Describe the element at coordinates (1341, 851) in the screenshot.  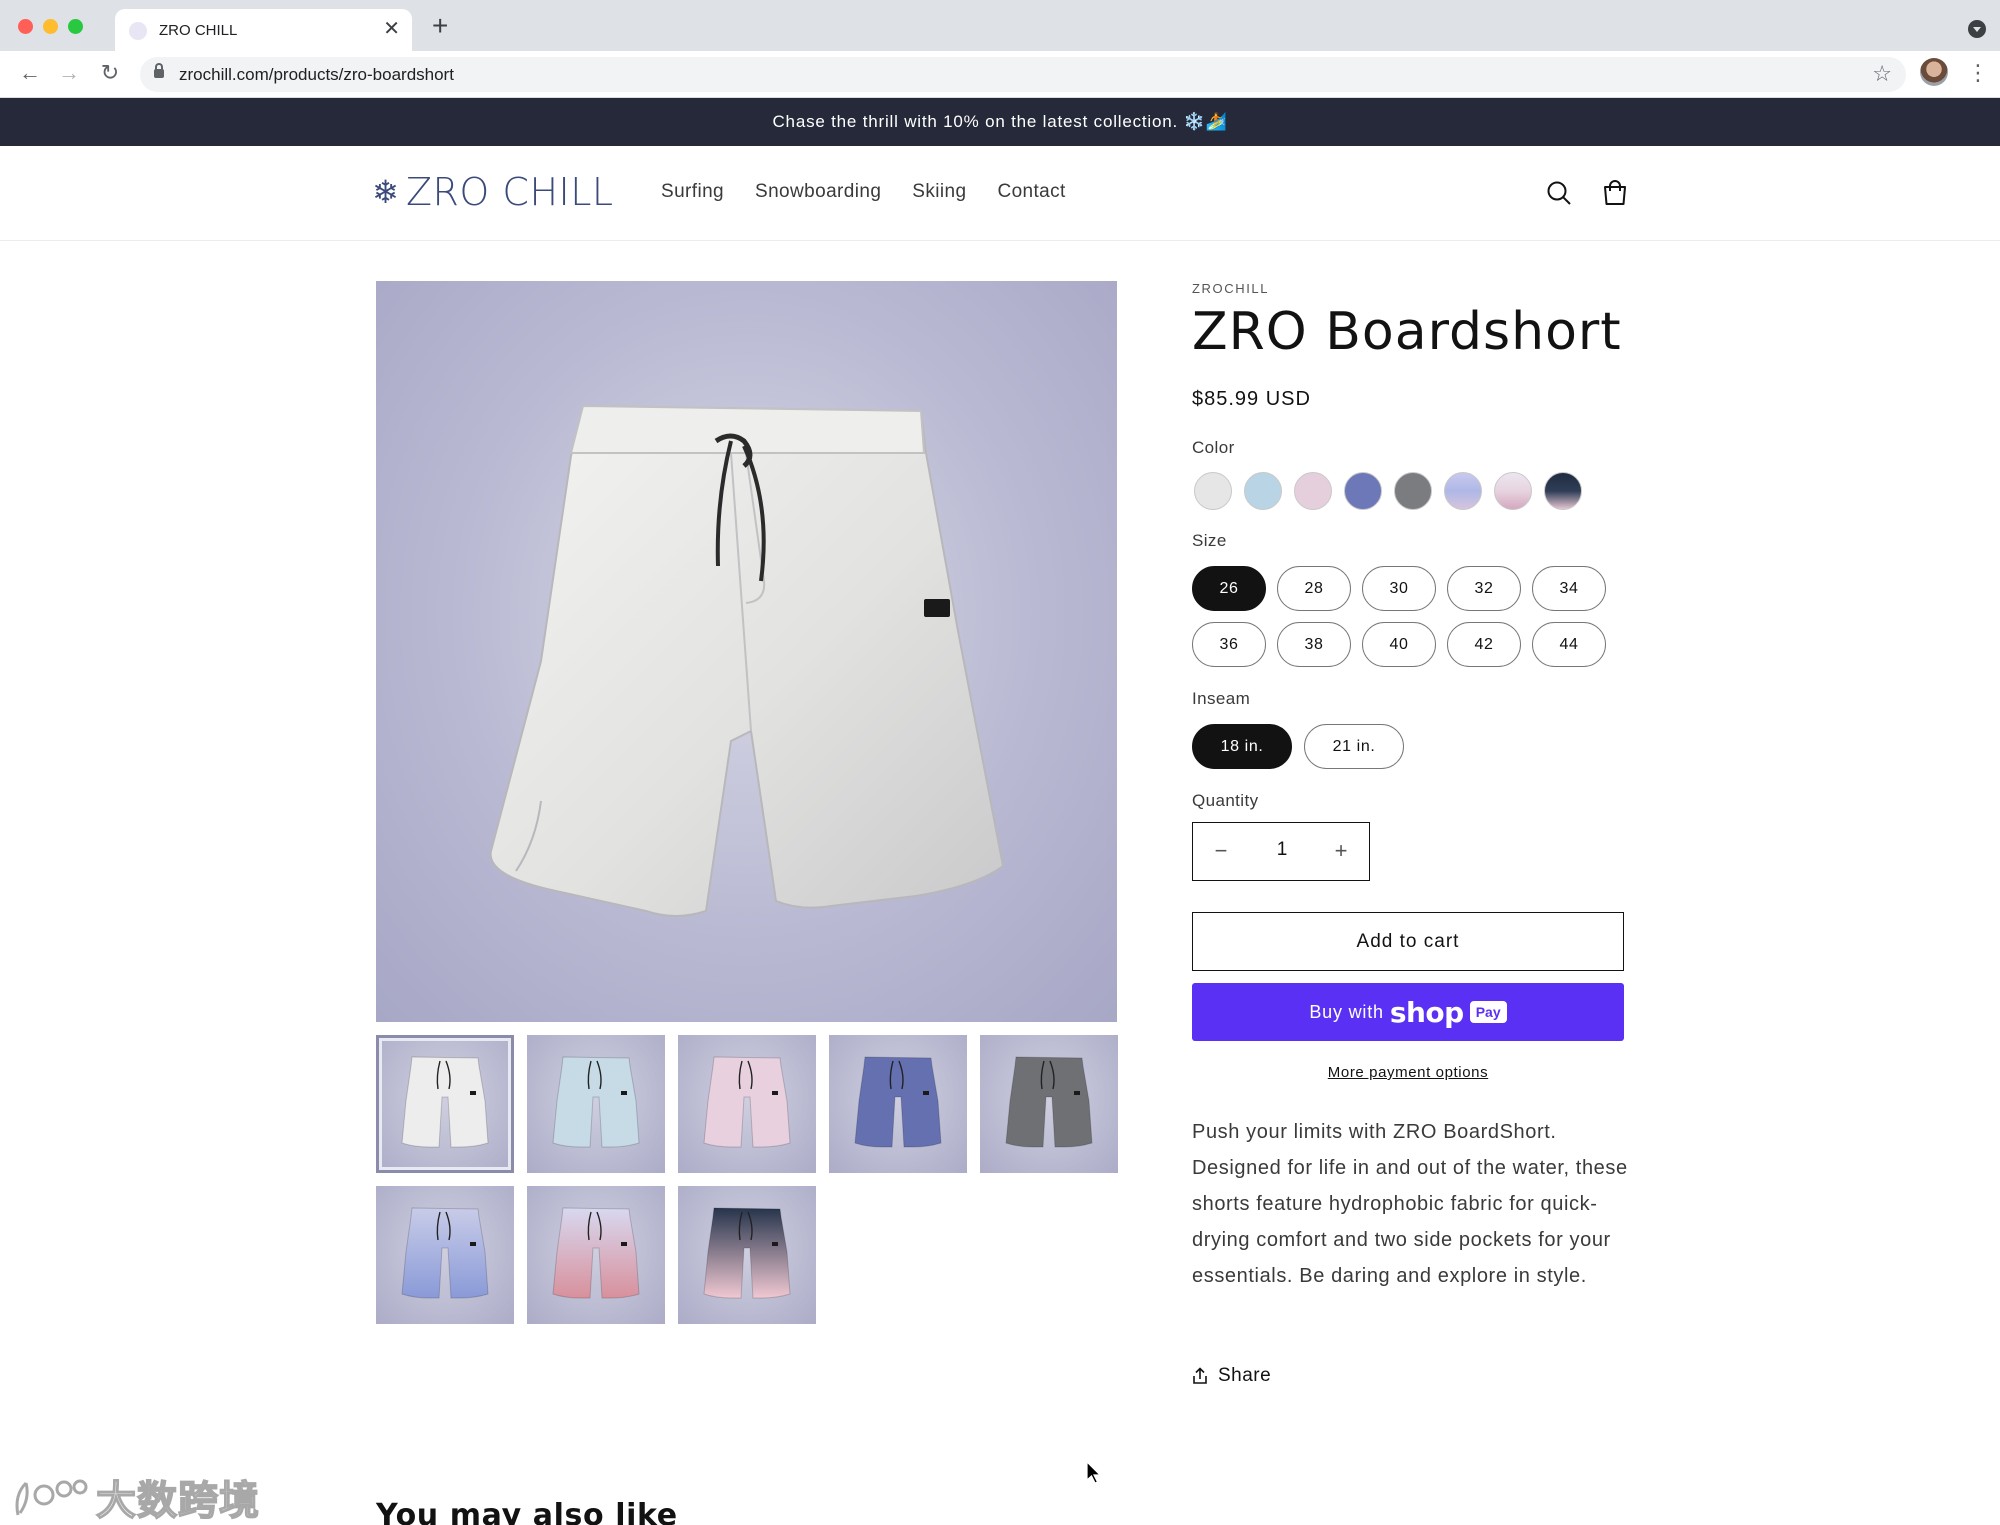
I see `quantity-increase-button: +` at that location.